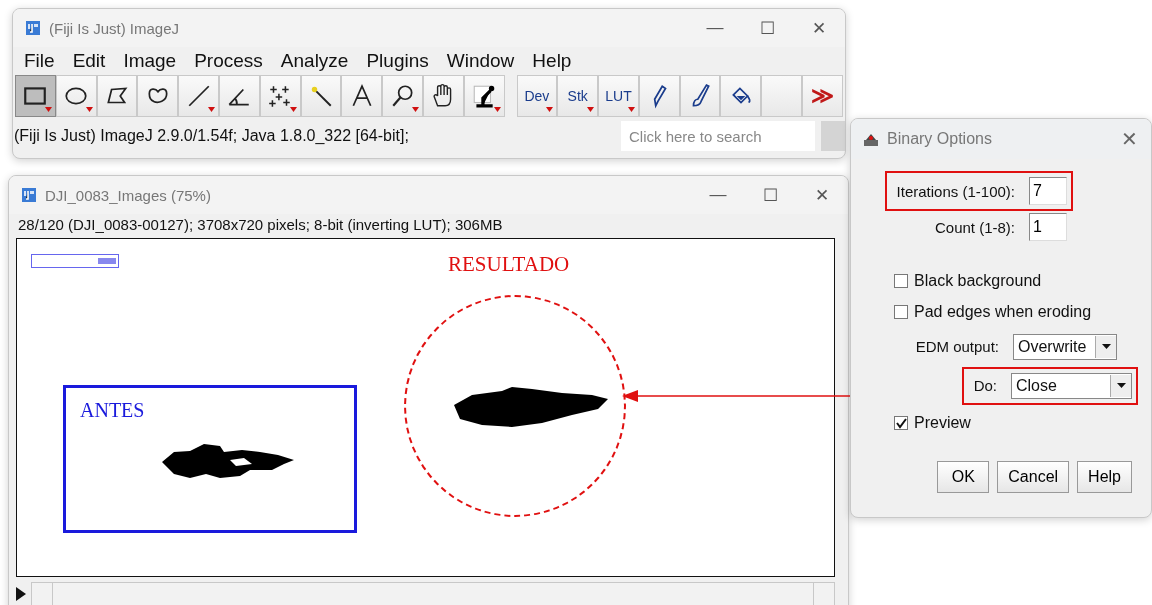 The height and width of the screenshot is (605, 1152). Describe the element at coordinates (211, 136) in the screenshot. I see `status-text: (Fiji Is Just) ImageJ 2.9.0/1.54f; Java 1.8.0_322 [64-bit];` at that location.